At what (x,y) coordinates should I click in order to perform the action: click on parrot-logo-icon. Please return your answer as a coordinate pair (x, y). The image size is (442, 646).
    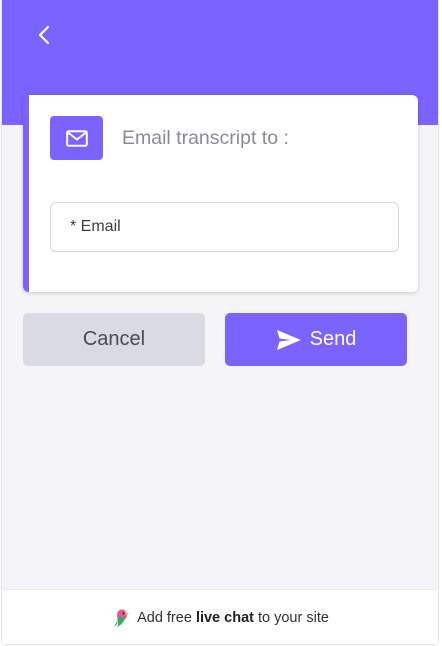
    Looking at the image, I should click on (121, 618).